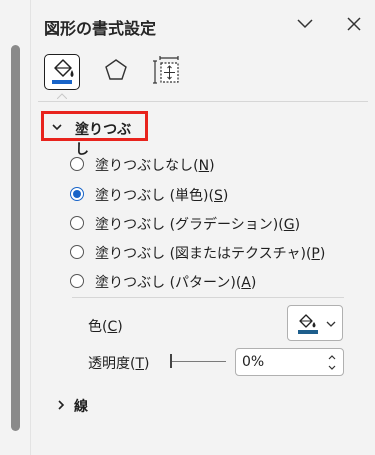  Describe the element at coordinates (162, 196) in the screenshot. I see `radio-label: 塗りつぶし (単色)(S)` at that location.